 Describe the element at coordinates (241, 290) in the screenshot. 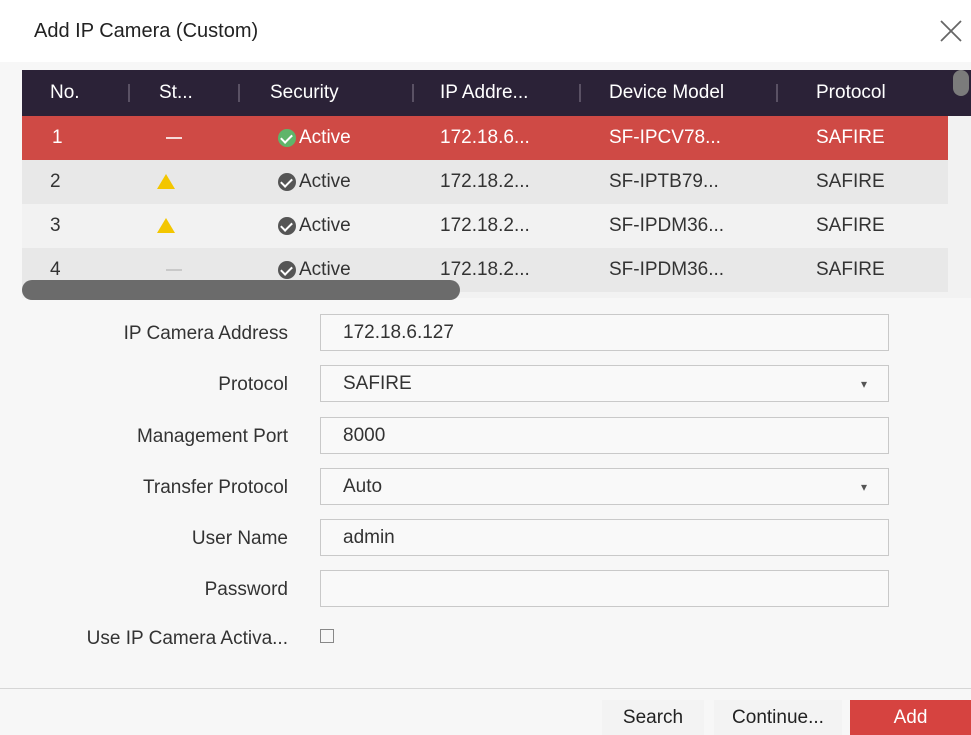

I see `horizontal-scroll-thumb` at that location.